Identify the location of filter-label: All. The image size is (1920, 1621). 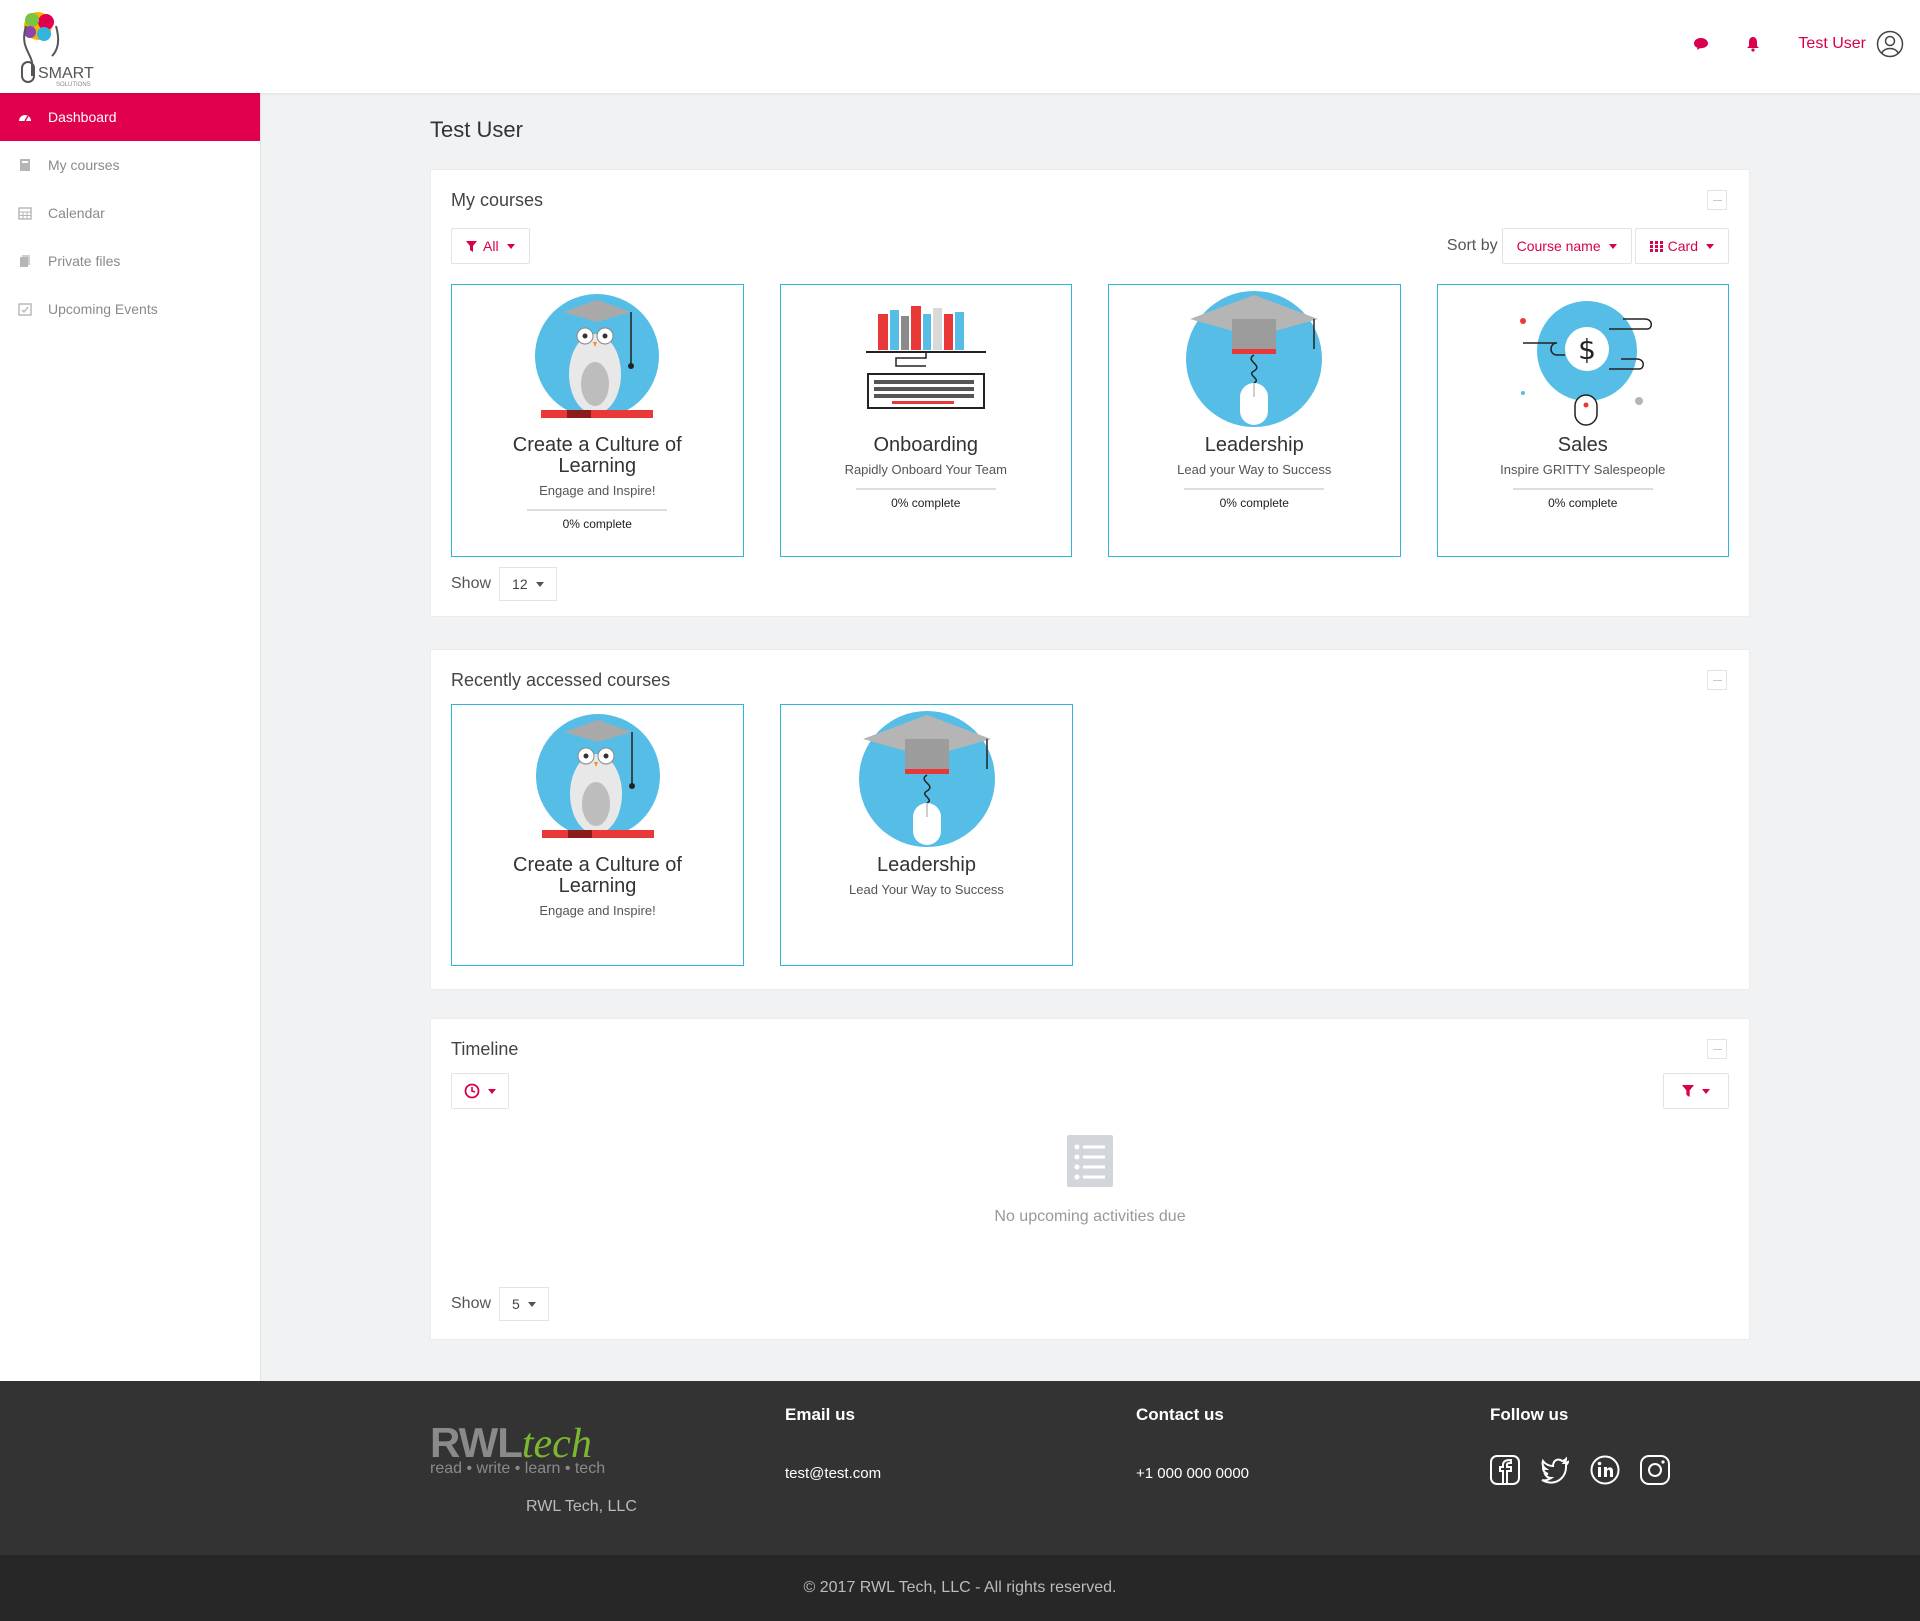
(491, 246).